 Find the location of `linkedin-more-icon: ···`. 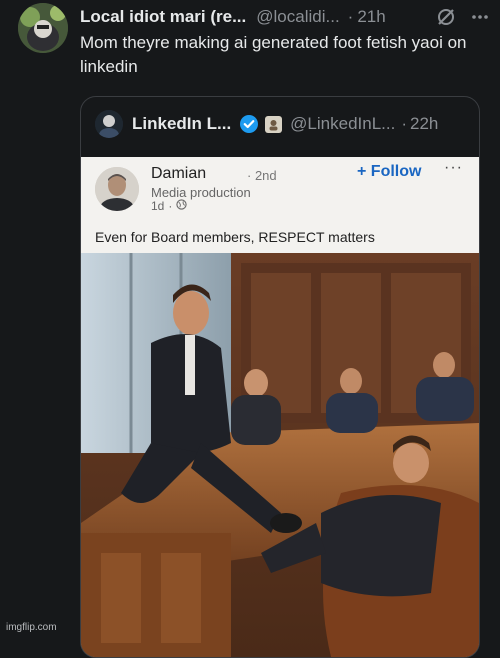

linkedin-more-icon: ··· is located at coordinates (453, 167).